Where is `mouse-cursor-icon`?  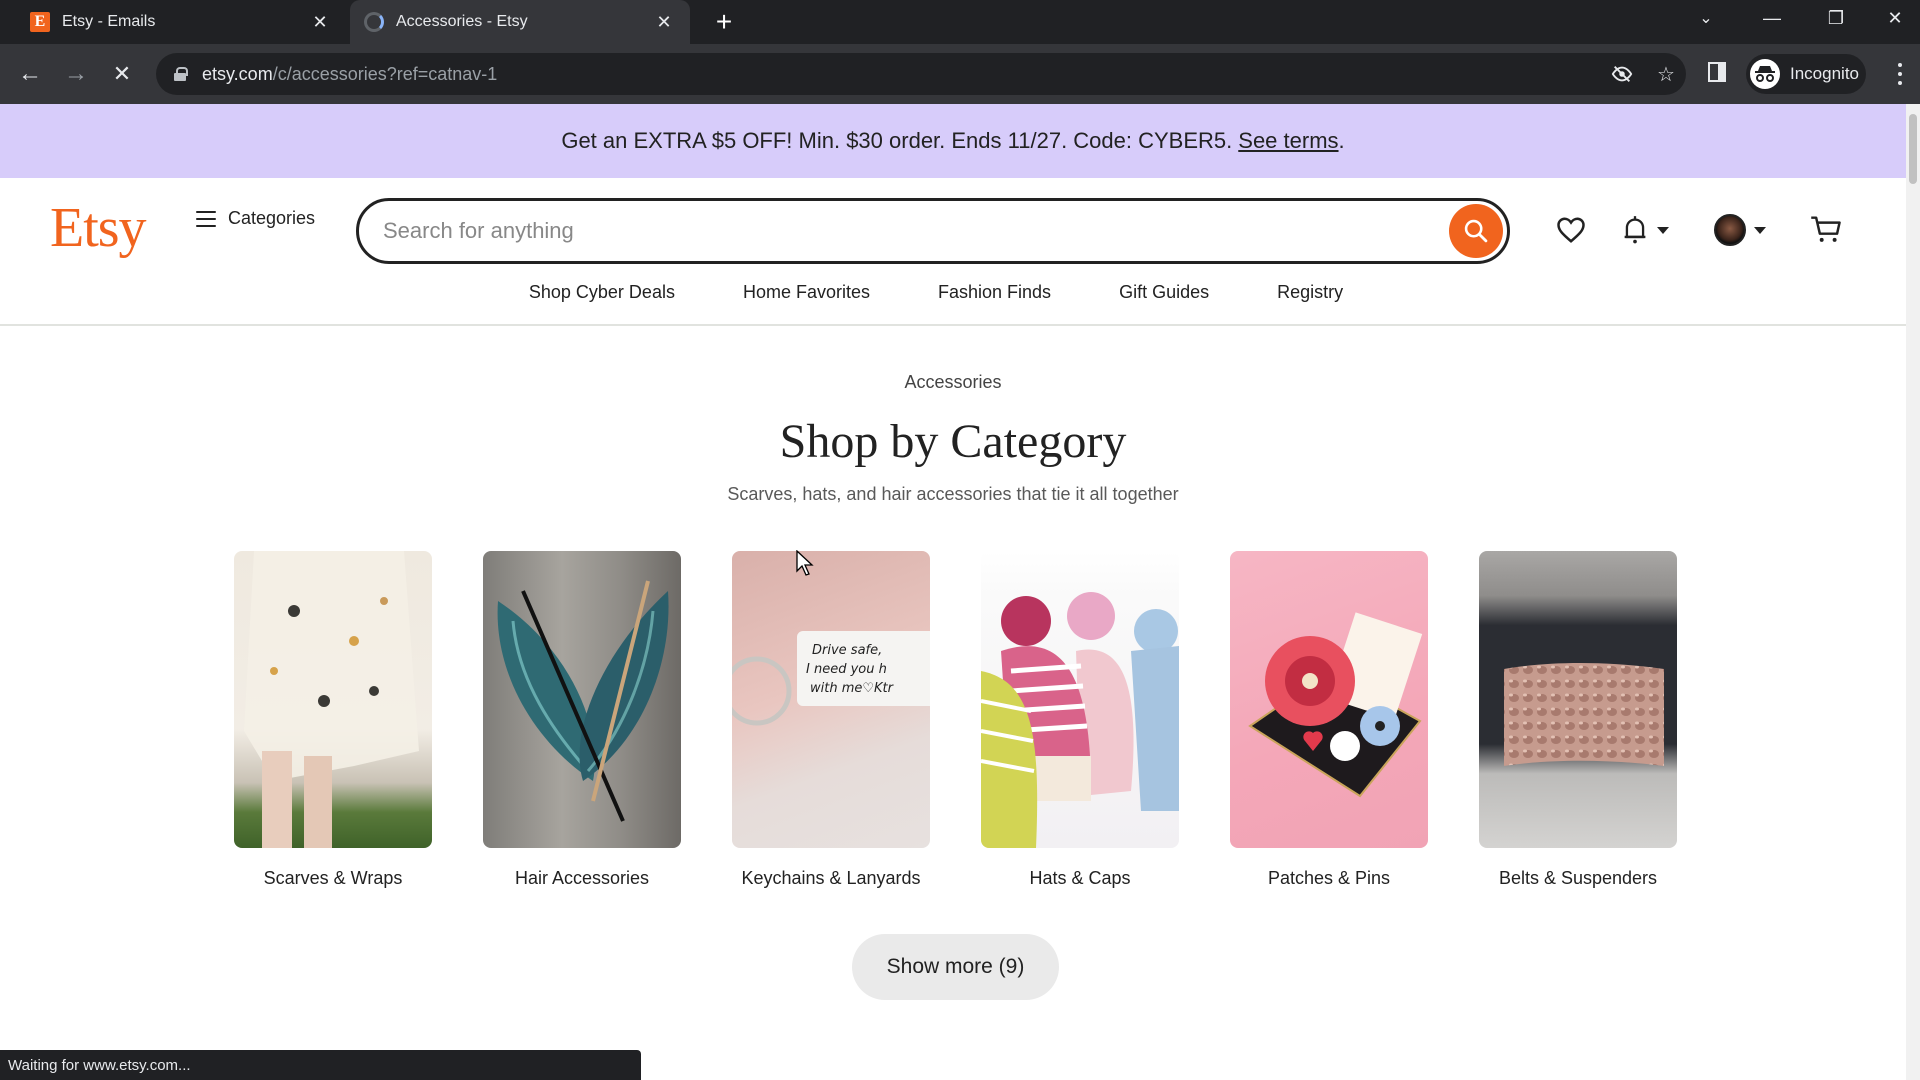
mouse-cursor-icon is located at coordinates (805, 563).